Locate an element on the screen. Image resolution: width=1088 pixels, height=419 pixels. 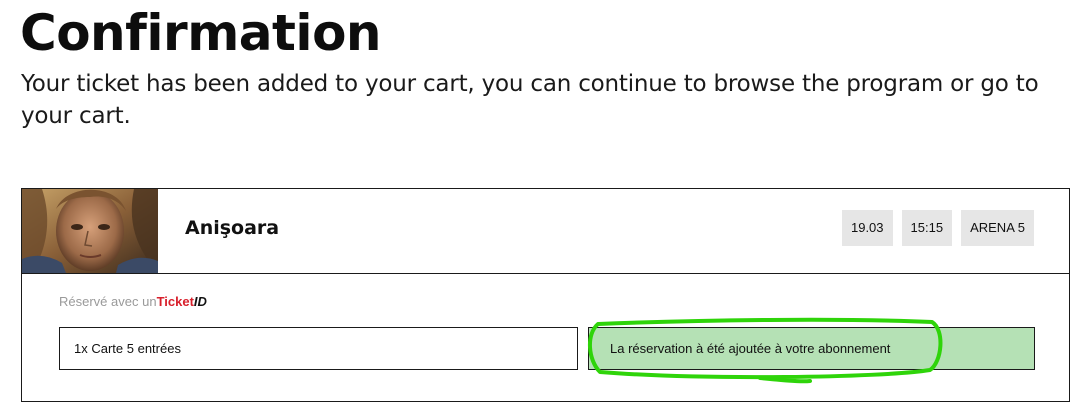
page-title: Confirmation is located at coordinates (201, 33).